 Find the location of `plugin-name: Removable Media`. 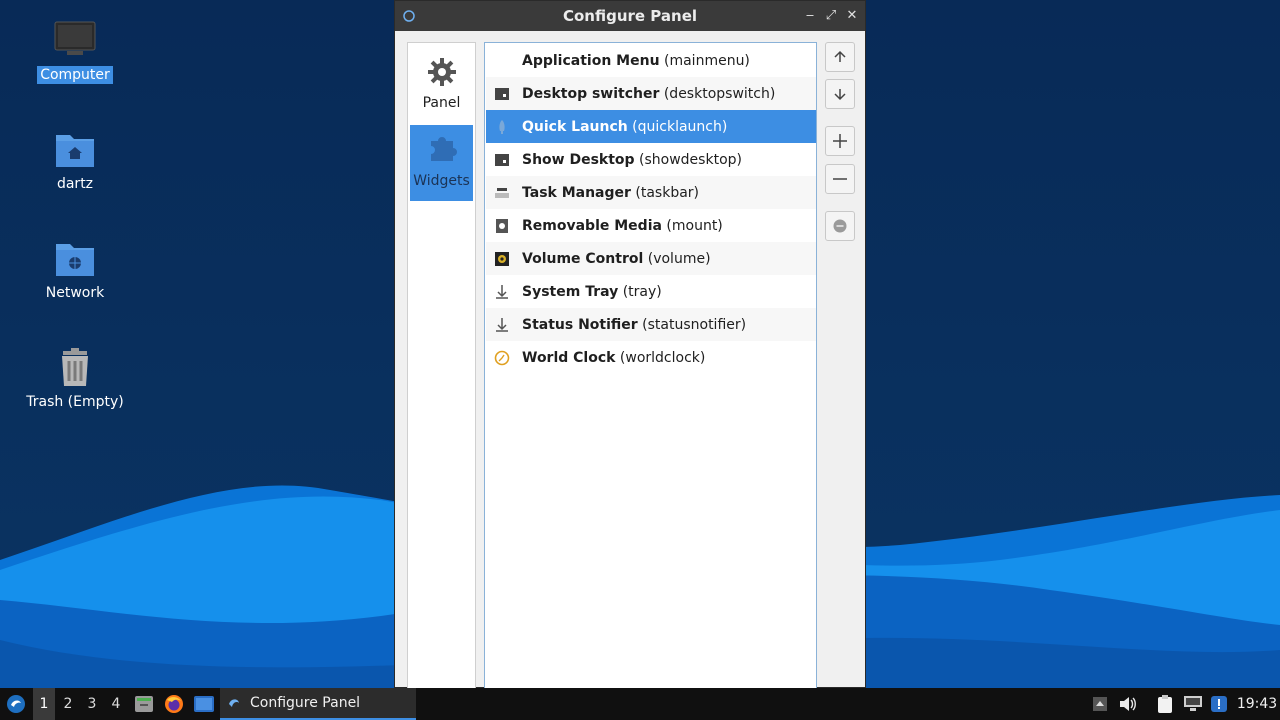

plugin-name: Removable Media is located at coordinates (592, 225).